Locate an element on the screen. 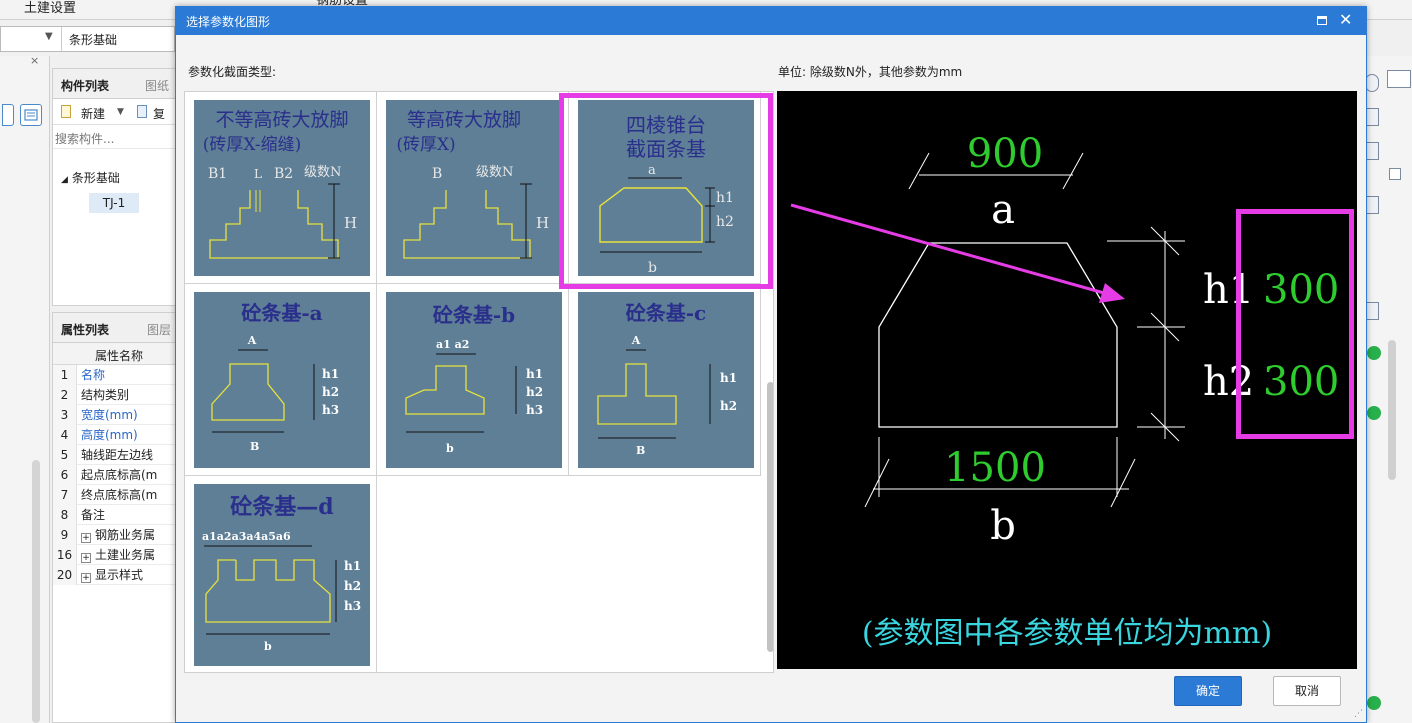 This screenshot has width=1412, height=723. tab-civil-settings: 土建设置 is located at coordinates (50, 10).